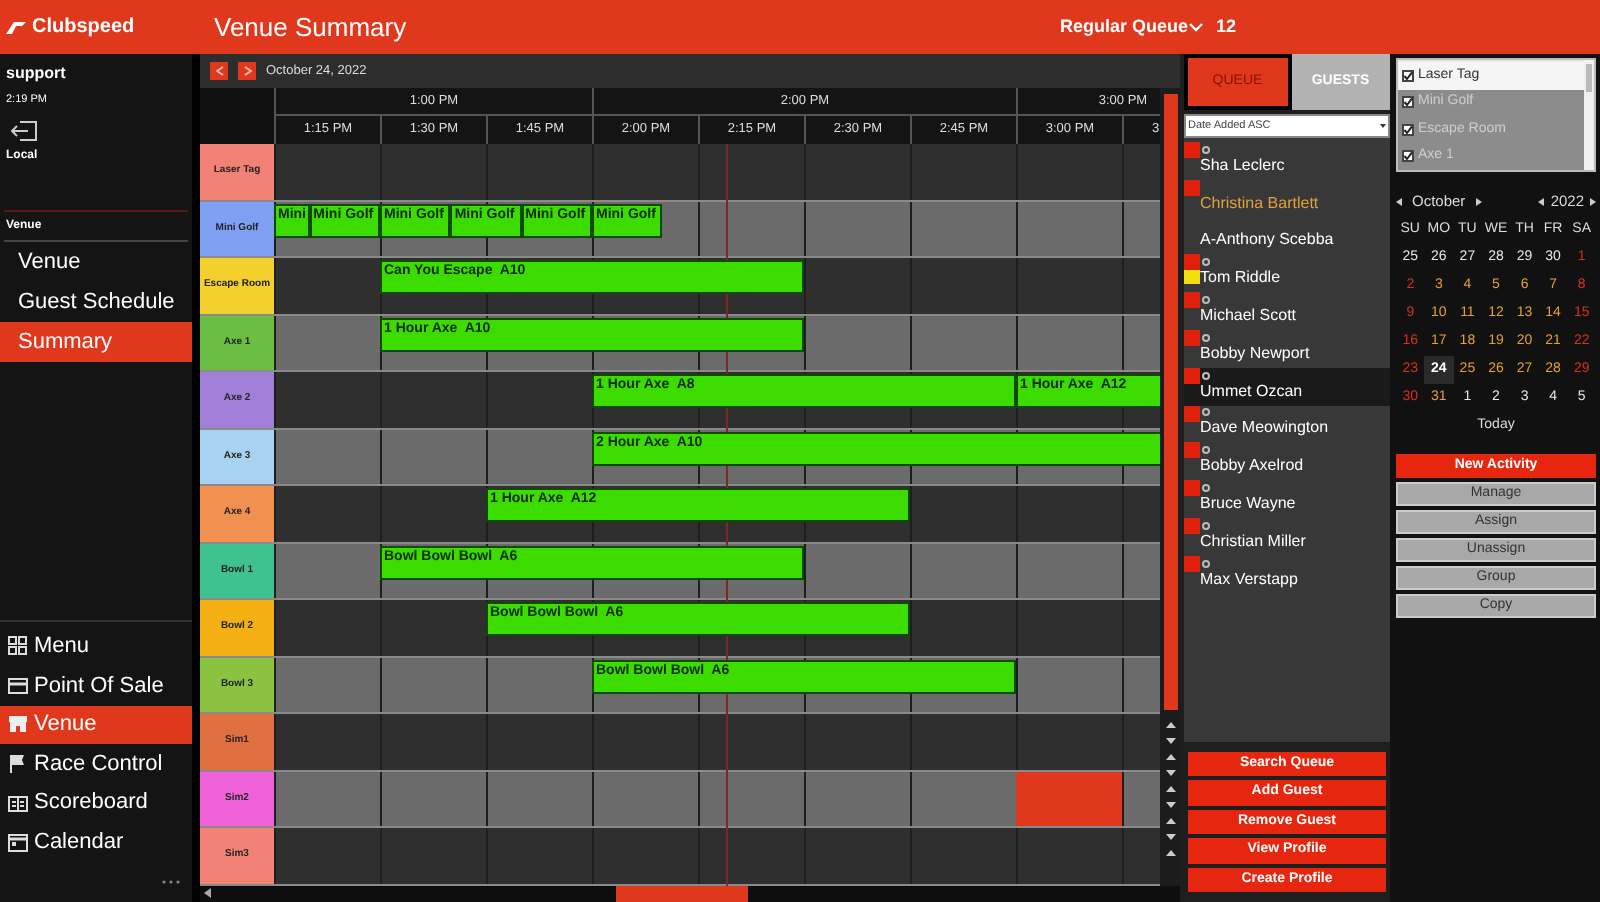  I want to click on nav-item: Calendar, so click(96, 842).